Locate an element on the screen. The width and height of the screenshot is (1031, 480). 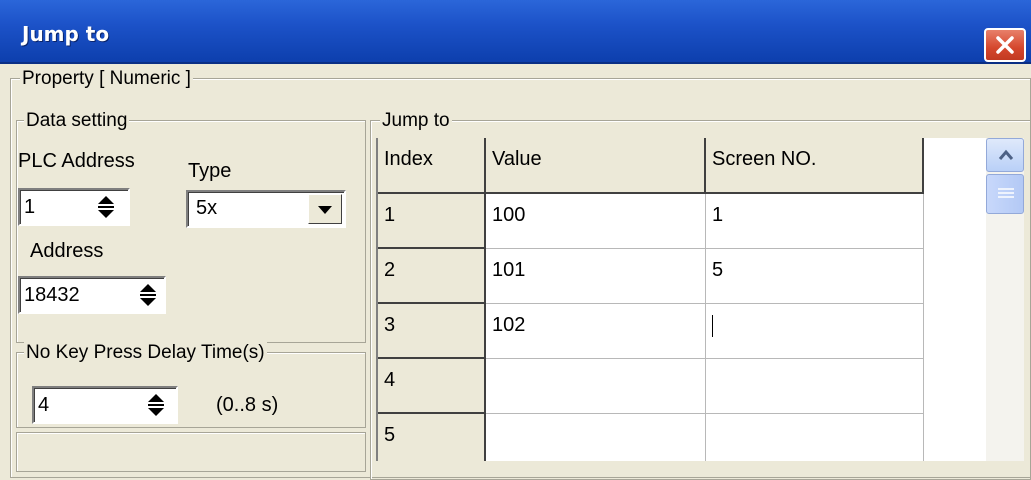
type-select: 5x is located at coordinates (266, 209).